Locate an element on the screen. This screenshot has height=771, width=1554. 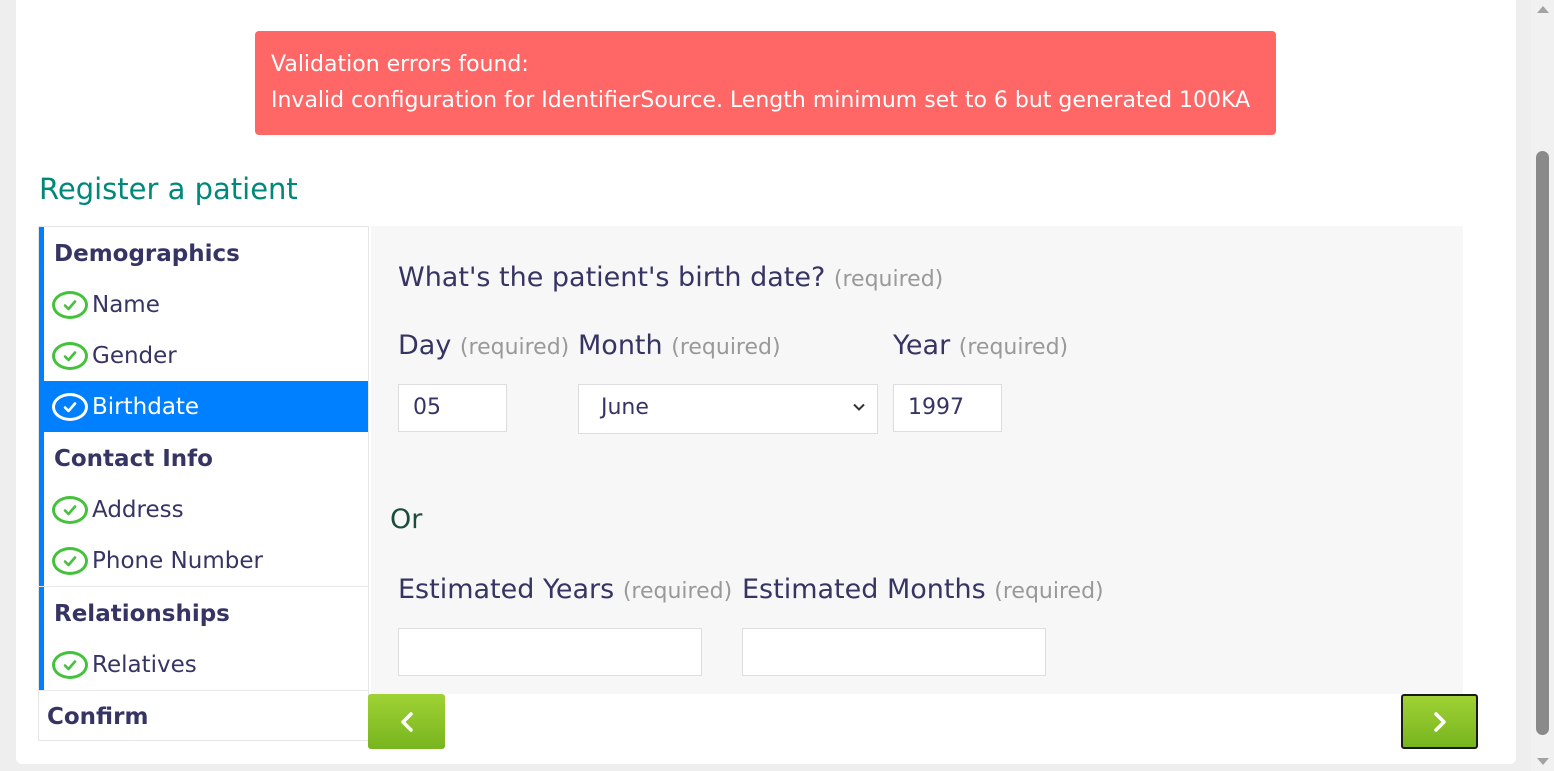
sidebar-item-phone-number: Phone Number is located at coordinates (206, 560).